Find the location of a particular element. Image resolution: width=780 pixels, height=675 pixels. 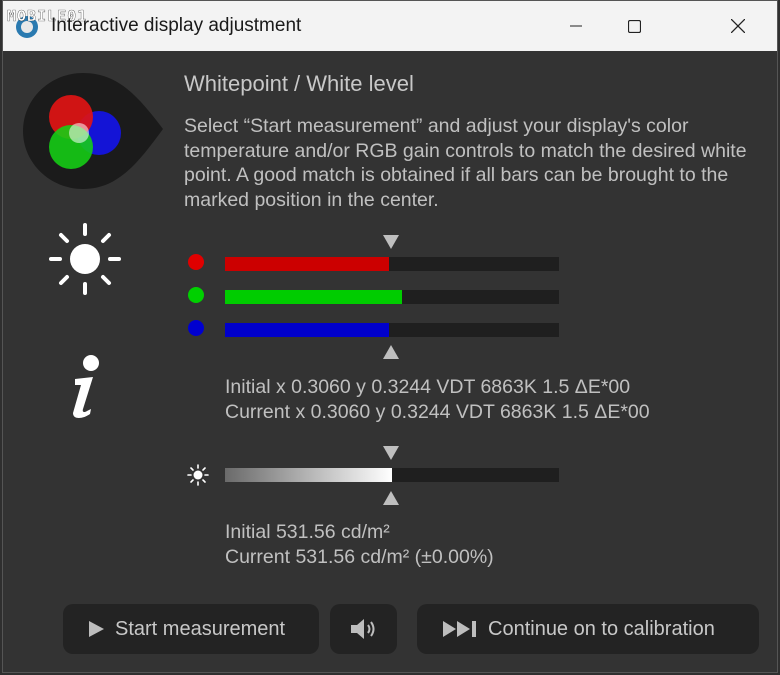

green-gain-bar is located at coordinates (392, 297).